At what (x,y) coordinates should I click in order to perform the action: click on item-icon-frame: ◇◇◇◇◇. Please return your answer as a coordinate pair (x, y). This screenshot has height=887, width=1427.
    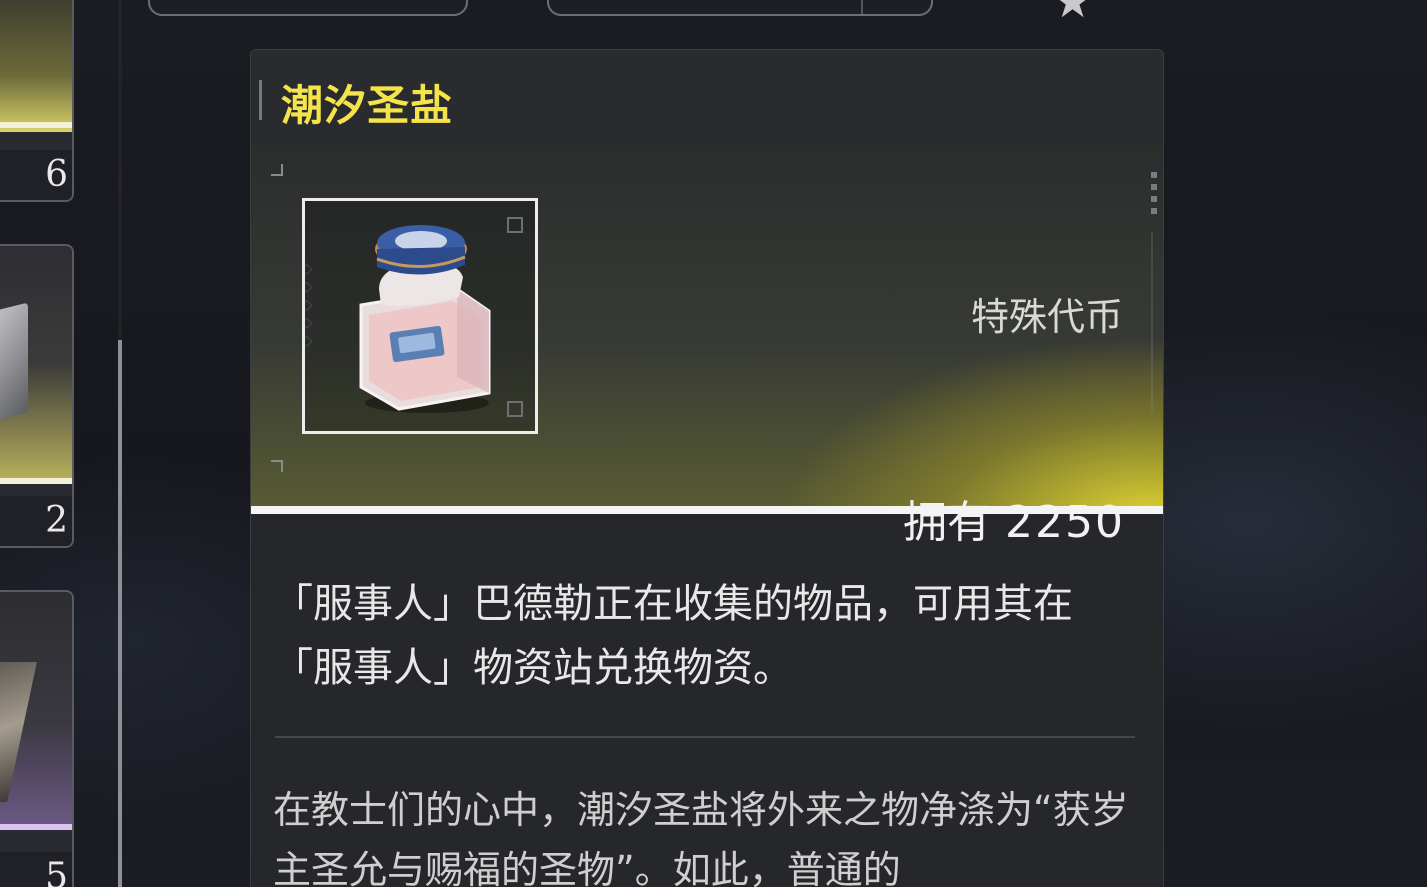
    Looking at the image, I should click on (418, 316).